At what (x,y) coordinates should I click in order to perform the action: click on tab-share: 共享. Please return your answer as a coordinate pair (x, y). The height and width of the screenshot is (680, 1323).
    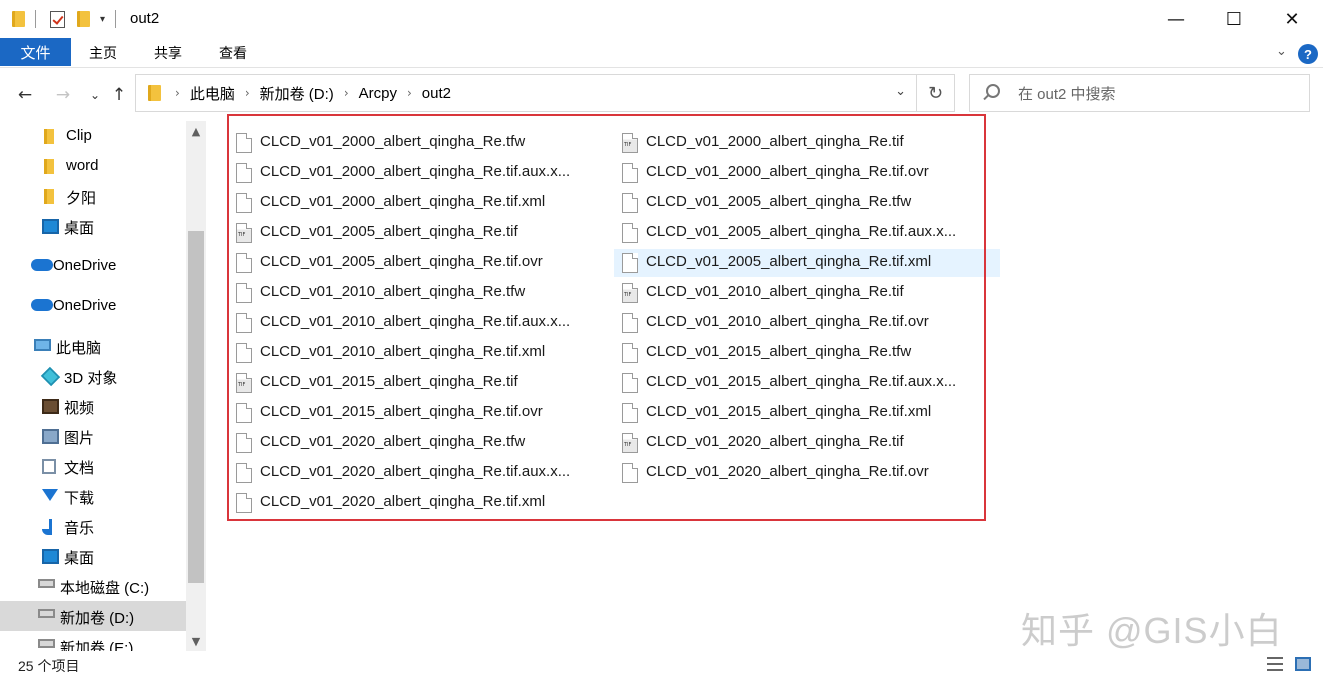
    Looking at the image, I should click on (168, 52).